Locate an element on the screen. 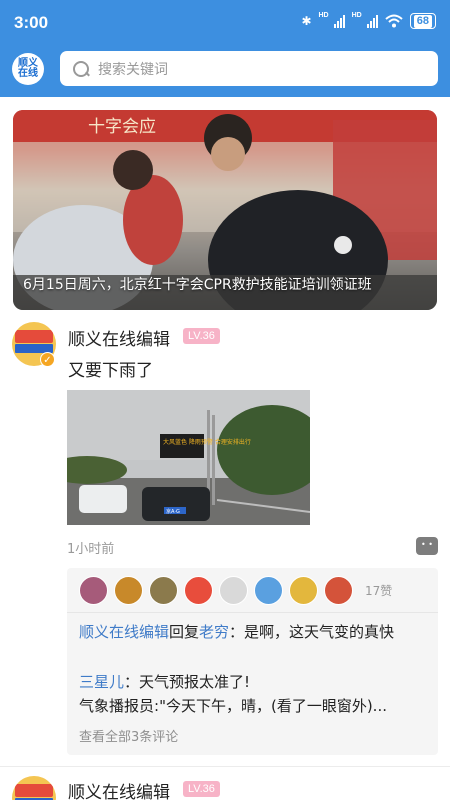 This screenshot has width=450, height=800. hd-label-2: HD is located at coordinates (356, 15).